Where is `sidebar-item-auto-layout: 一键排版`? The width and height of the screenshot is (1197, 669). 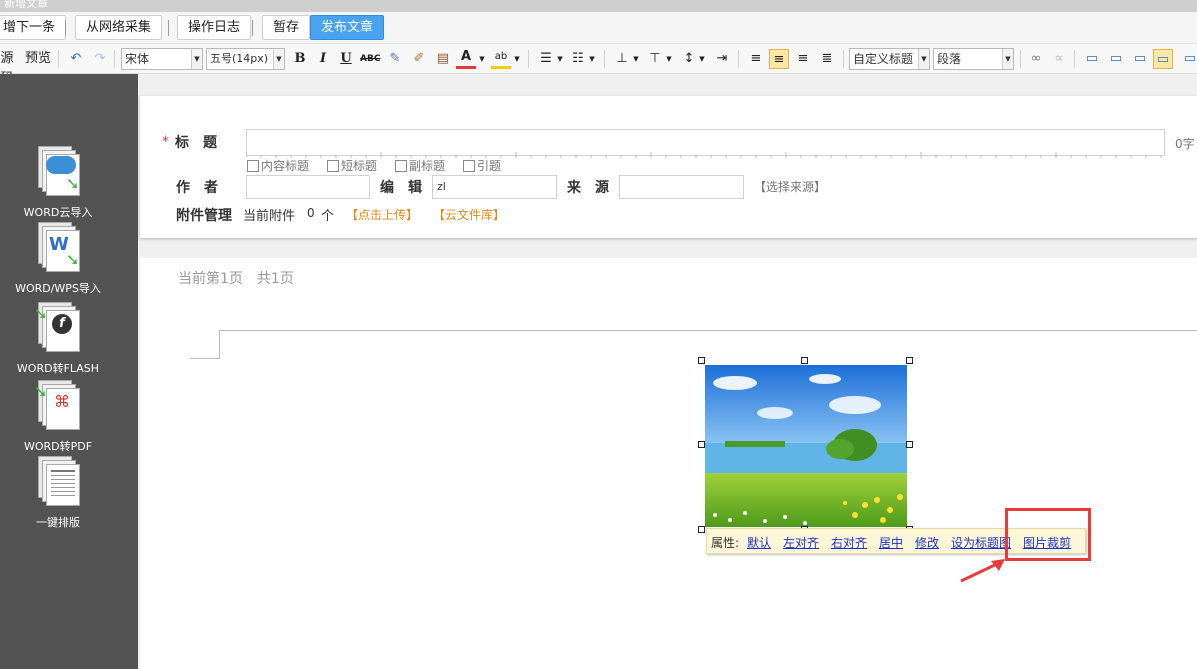 sidebar-item-auto-layout: 一键排版 is located at coordinates (58, 493).